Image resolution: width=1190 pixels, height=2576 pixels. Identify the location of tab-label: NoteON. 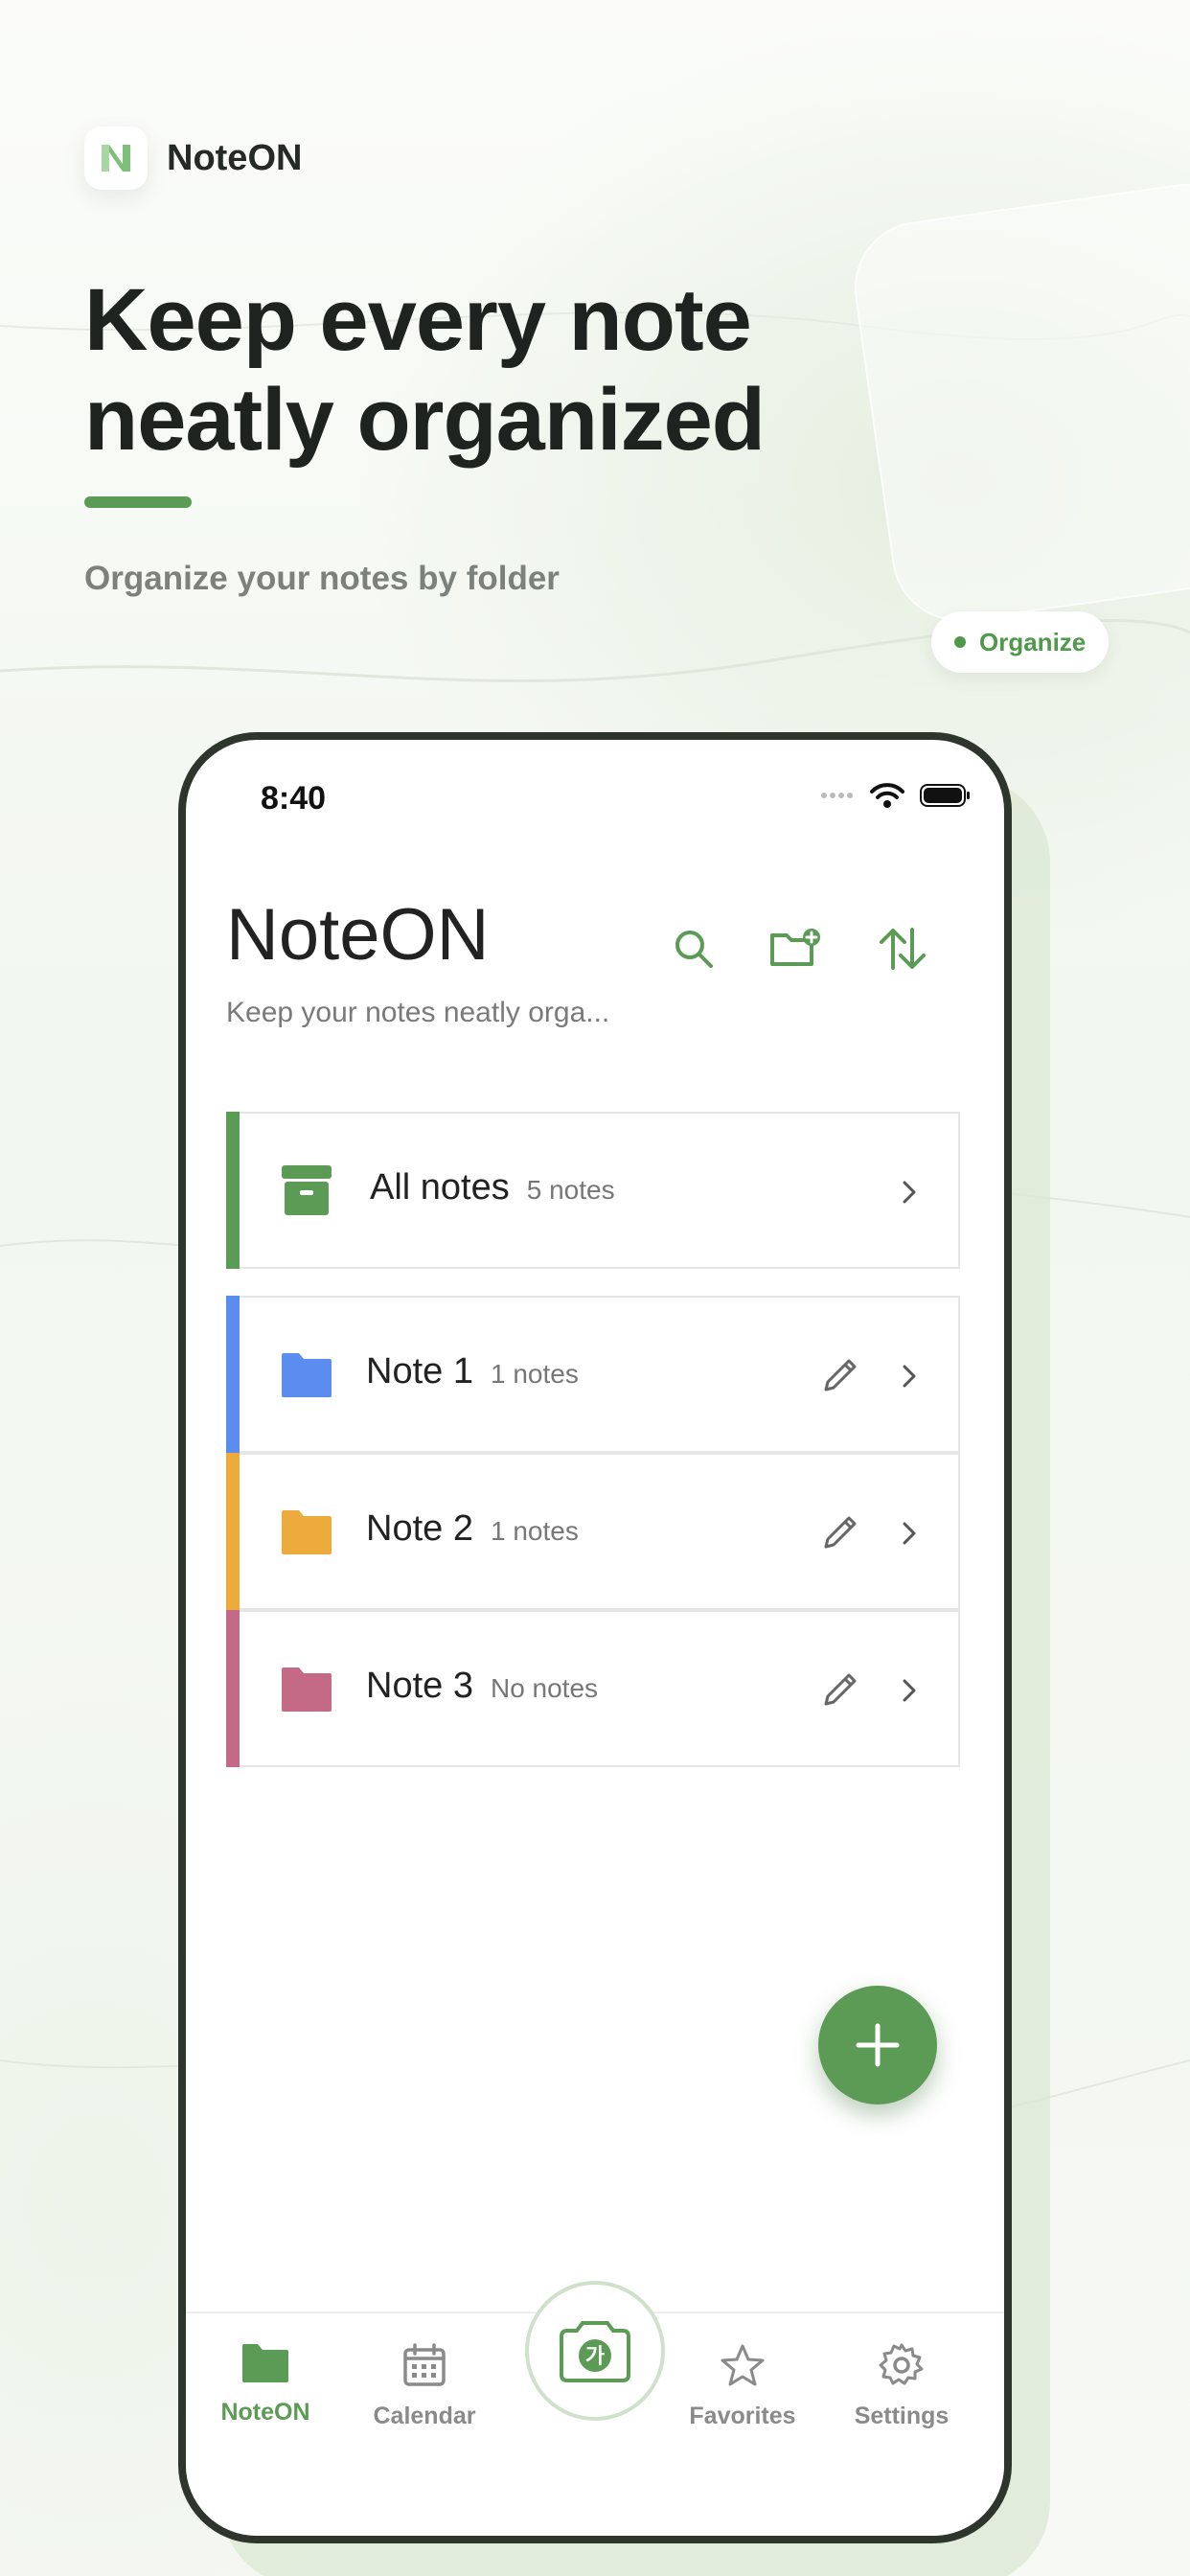
(265, 2412).